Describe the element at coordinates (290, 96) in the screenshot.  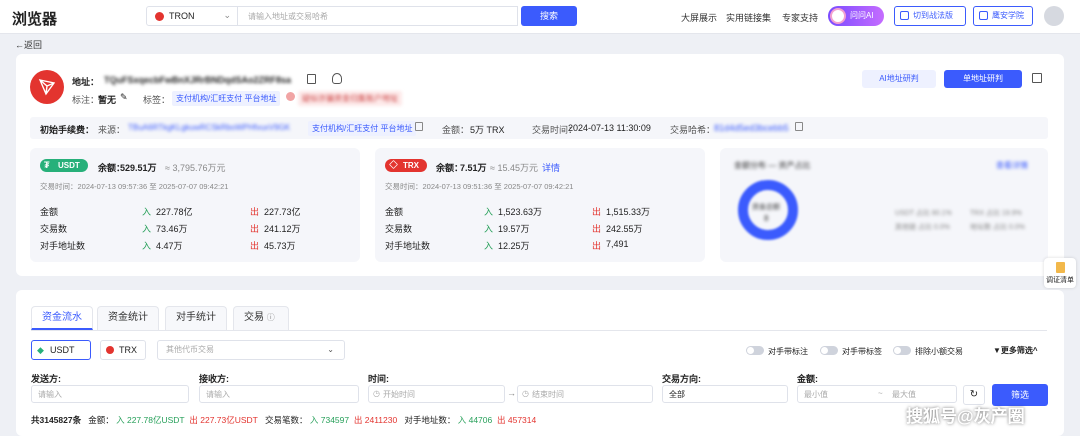
I see `warning-icon` at that location.